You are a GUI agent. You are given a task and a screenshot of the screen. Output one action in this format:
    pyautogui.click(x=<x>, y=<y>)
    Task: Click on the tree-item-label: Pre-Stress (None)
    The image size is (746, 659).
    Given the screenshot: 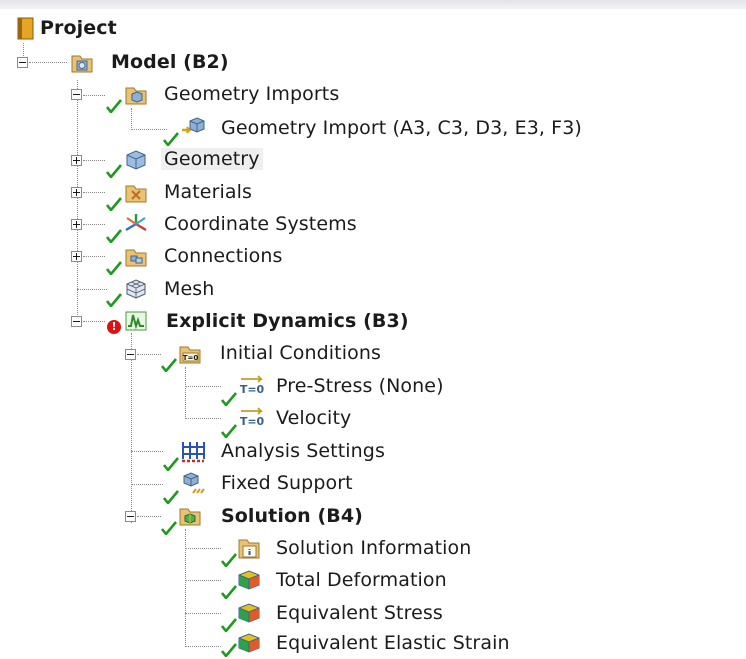 What is the action you would take?
    pyautogui.click(x=360, y=386)
    